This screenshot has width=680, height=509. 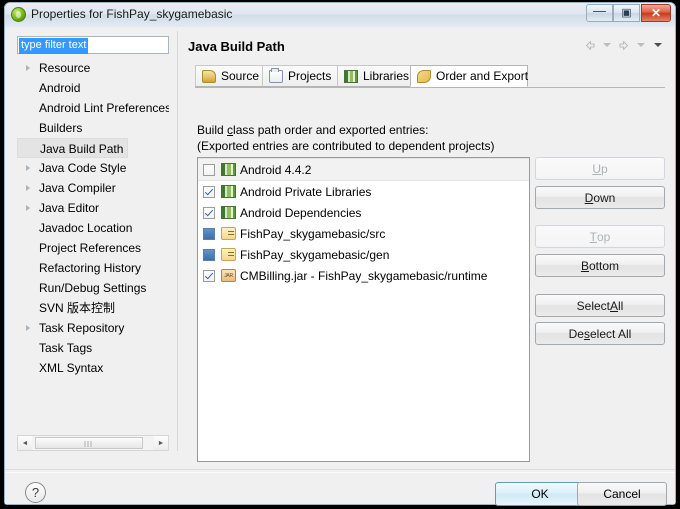 What do you see at coordinates (599, 10) in the screenshot?
I see `minimize-icon: —` at bounding box center [599, 10].